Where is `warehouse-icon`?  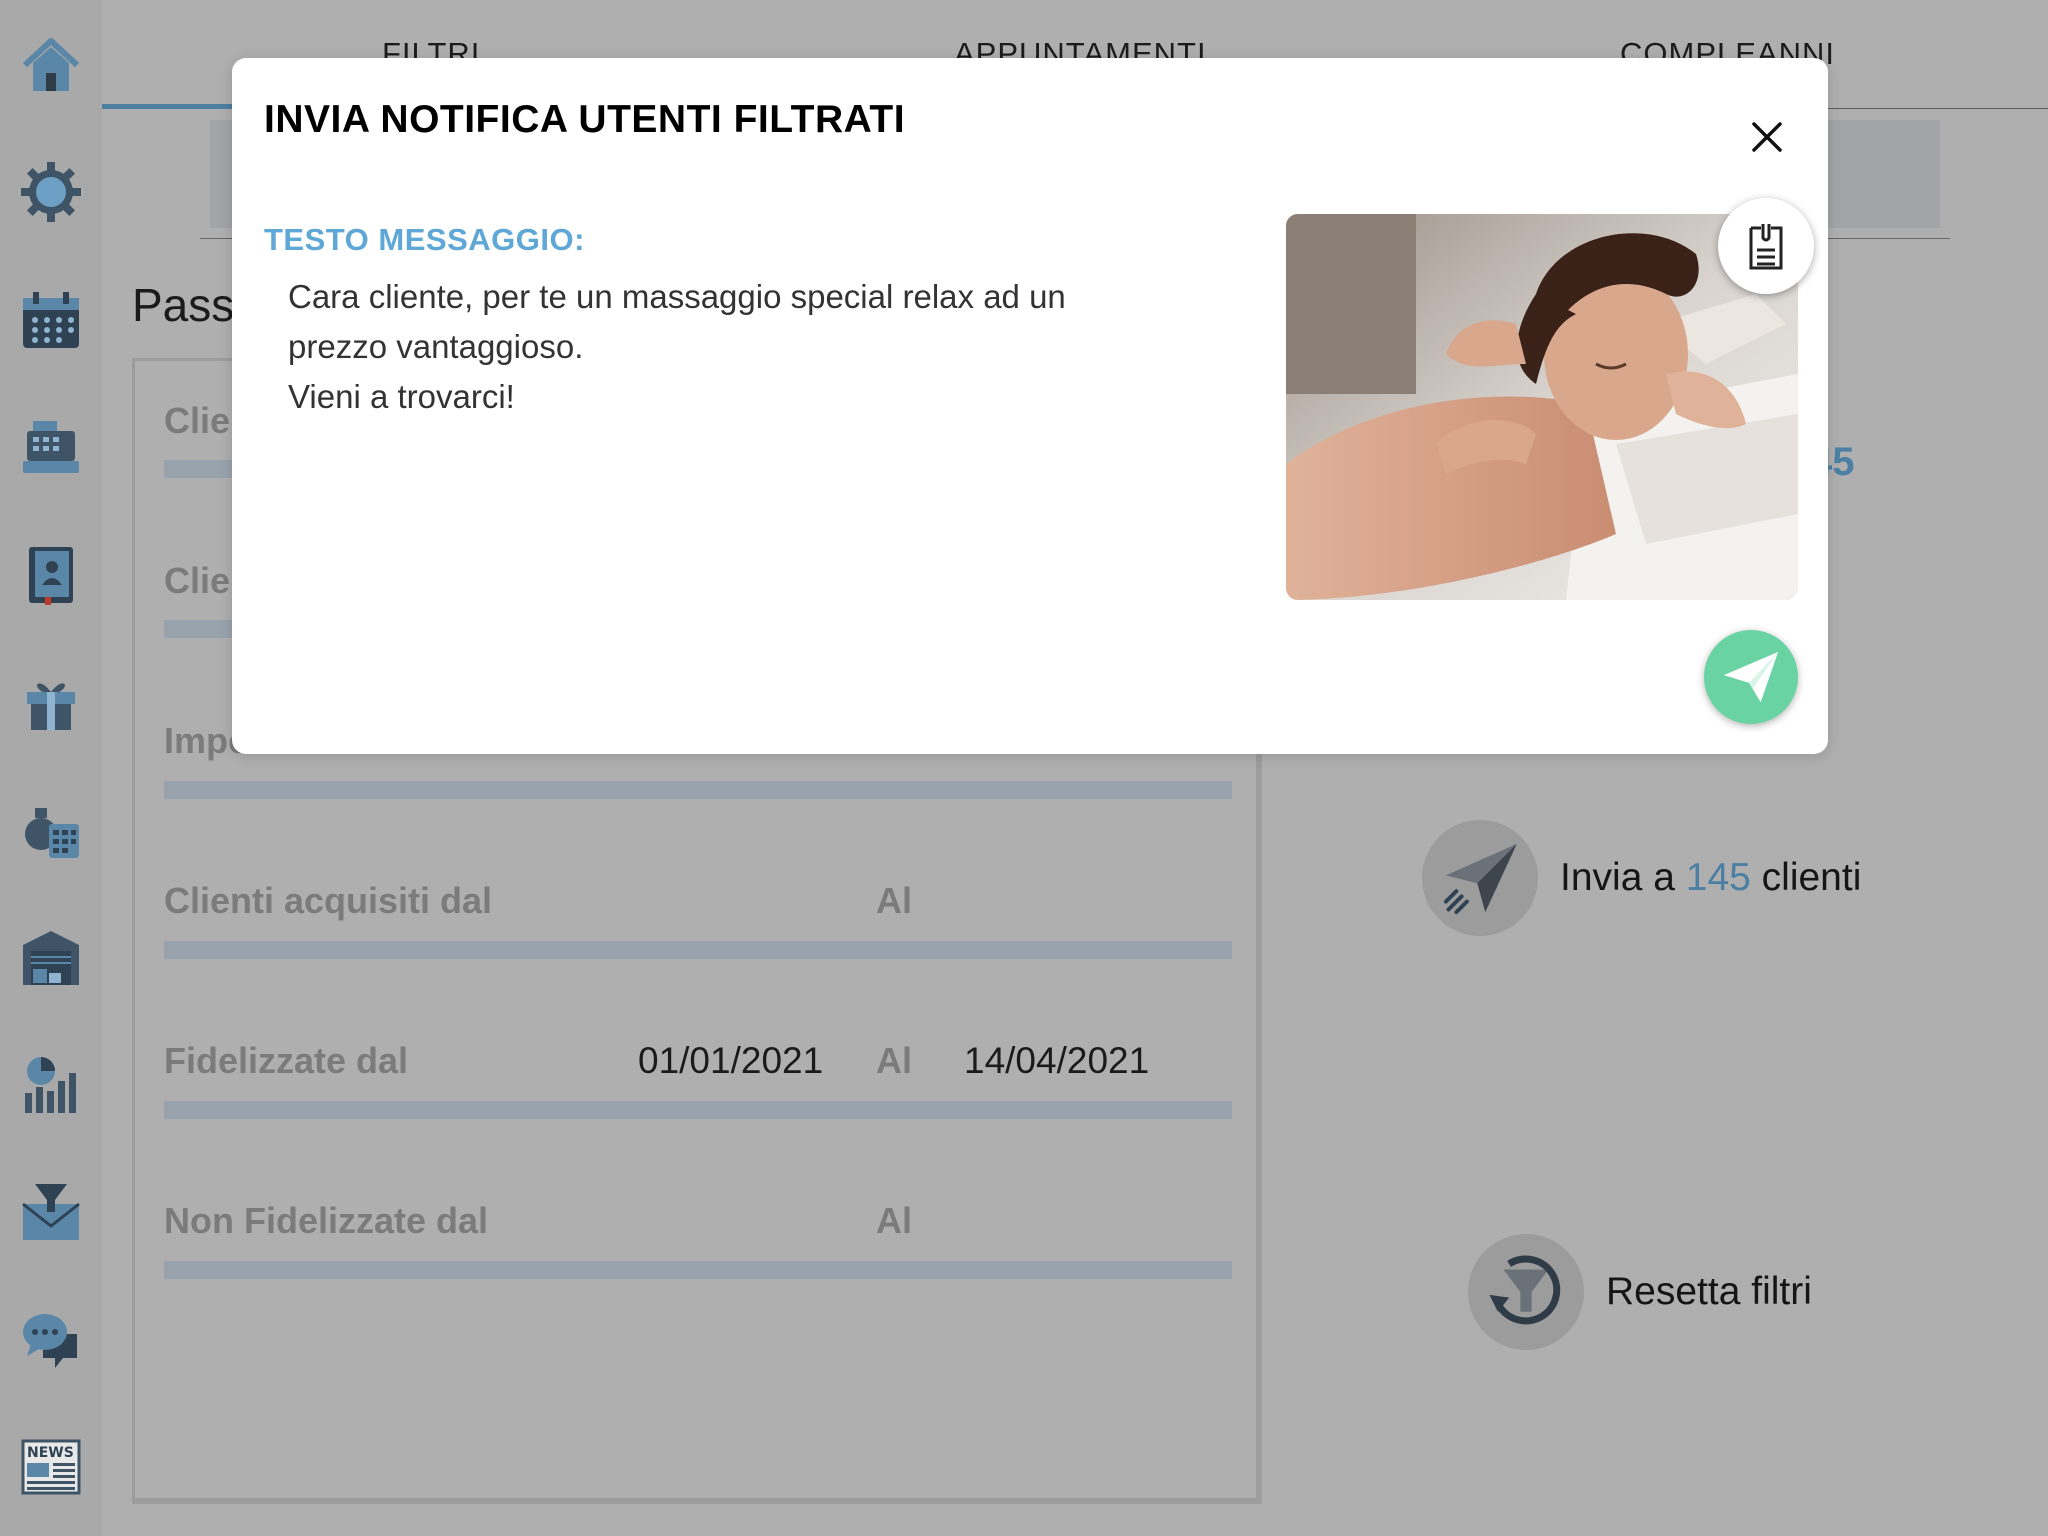 warehouse-icon is located at coordinates (51, 958).